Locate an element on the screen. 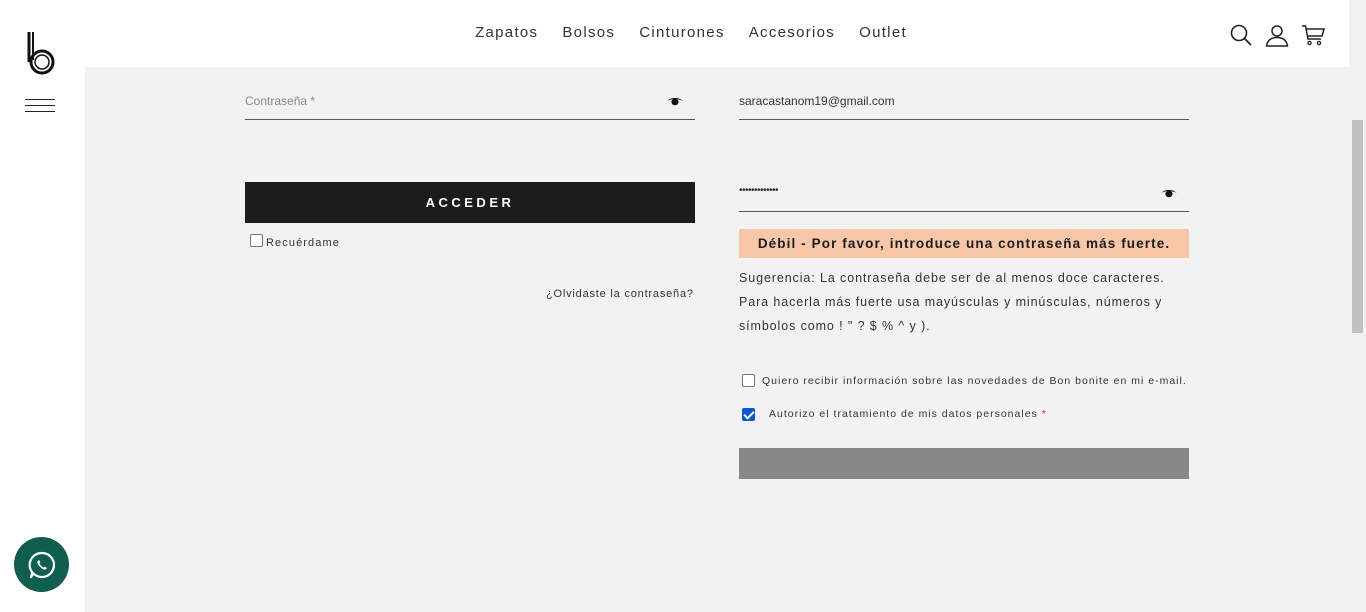 This screenshot has width=1366, height=612. remember-label: Recuérdame is located at coordinates (303, 243).